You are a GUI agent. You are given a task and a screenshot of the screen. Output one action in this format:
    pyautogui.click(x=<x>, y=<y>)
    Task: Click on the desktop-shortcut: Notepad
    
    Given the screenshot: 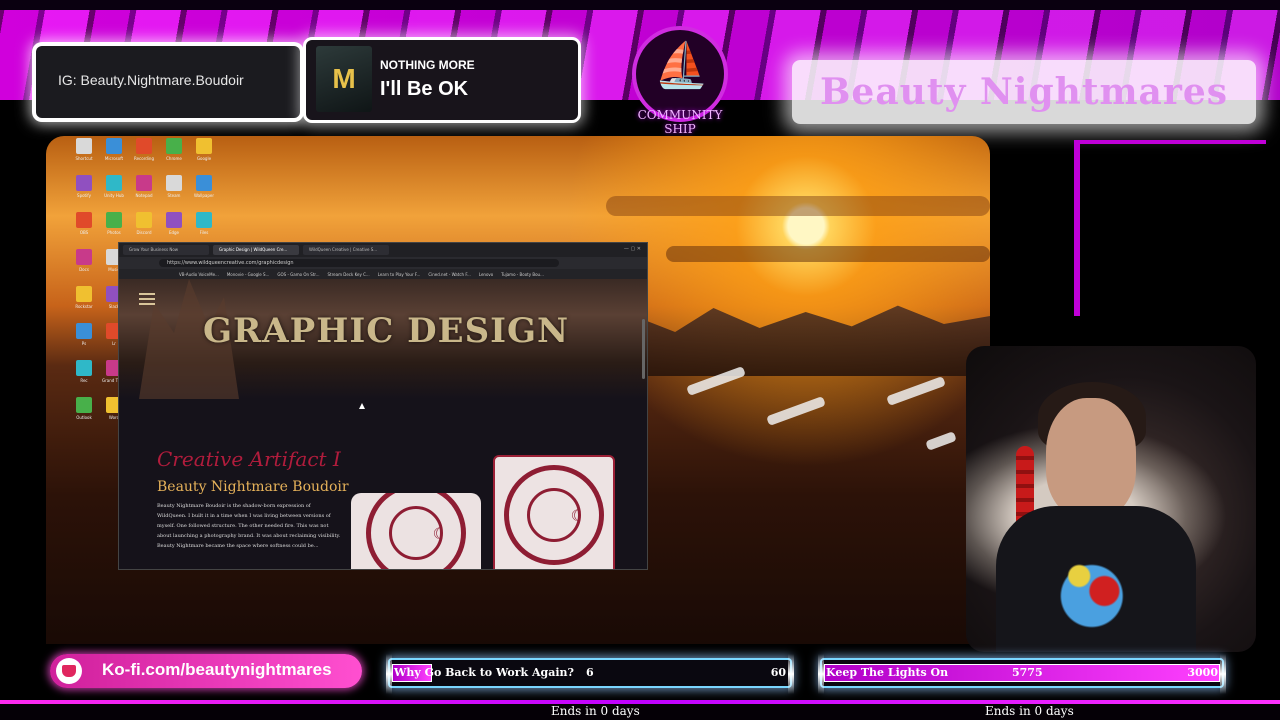 What is the action you would take?
    pyautogui.click(x=144, y=193)
    